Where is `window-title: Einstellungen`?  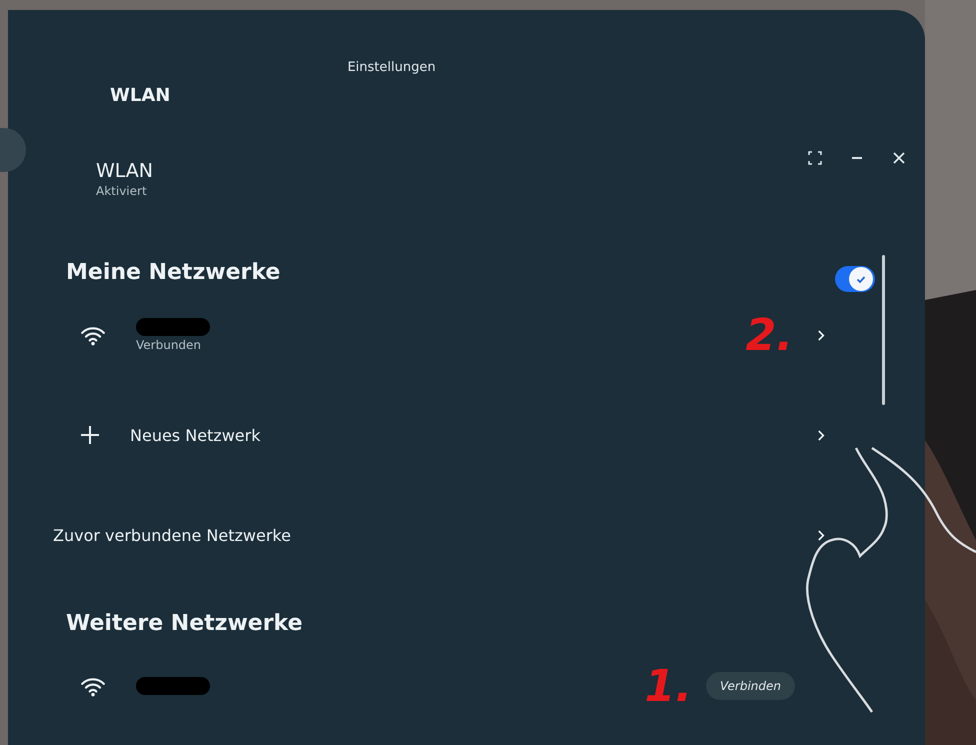 window-title: Einstellungen is located at coordinates (391, 67).